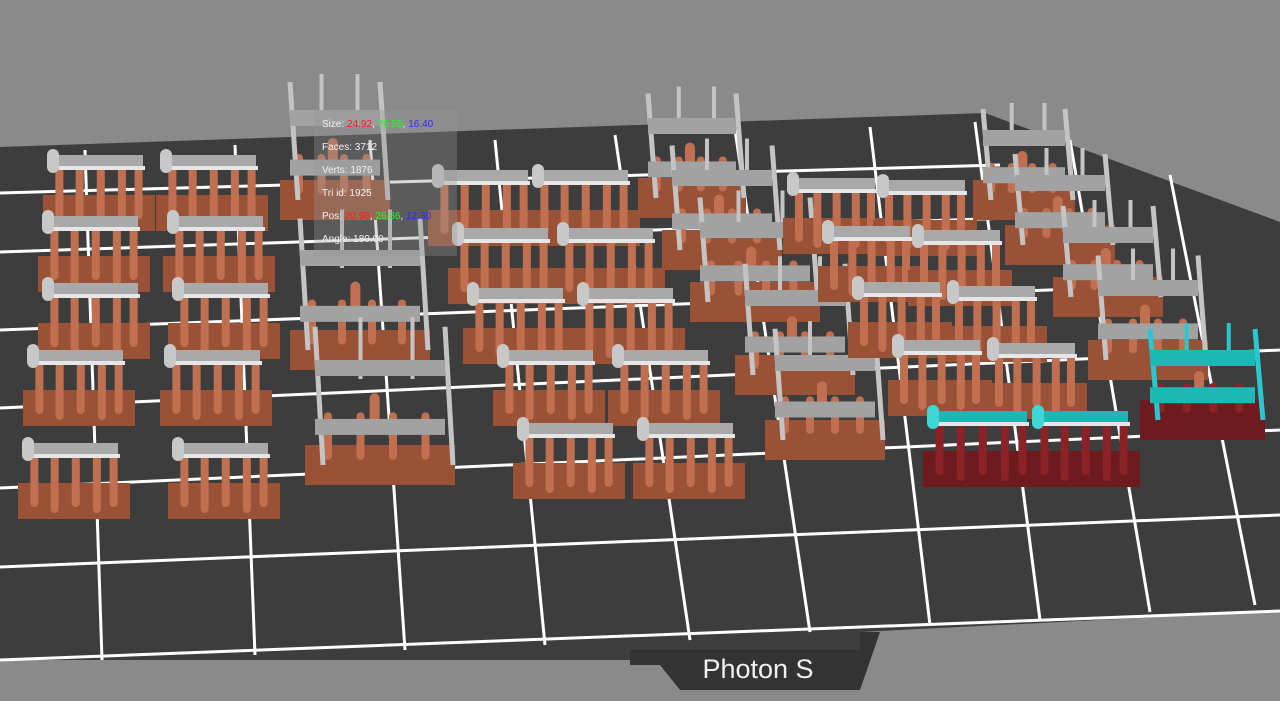  I want to click on size-row: Size: 24.92, 76.95, 16.40, so click(378, 124).